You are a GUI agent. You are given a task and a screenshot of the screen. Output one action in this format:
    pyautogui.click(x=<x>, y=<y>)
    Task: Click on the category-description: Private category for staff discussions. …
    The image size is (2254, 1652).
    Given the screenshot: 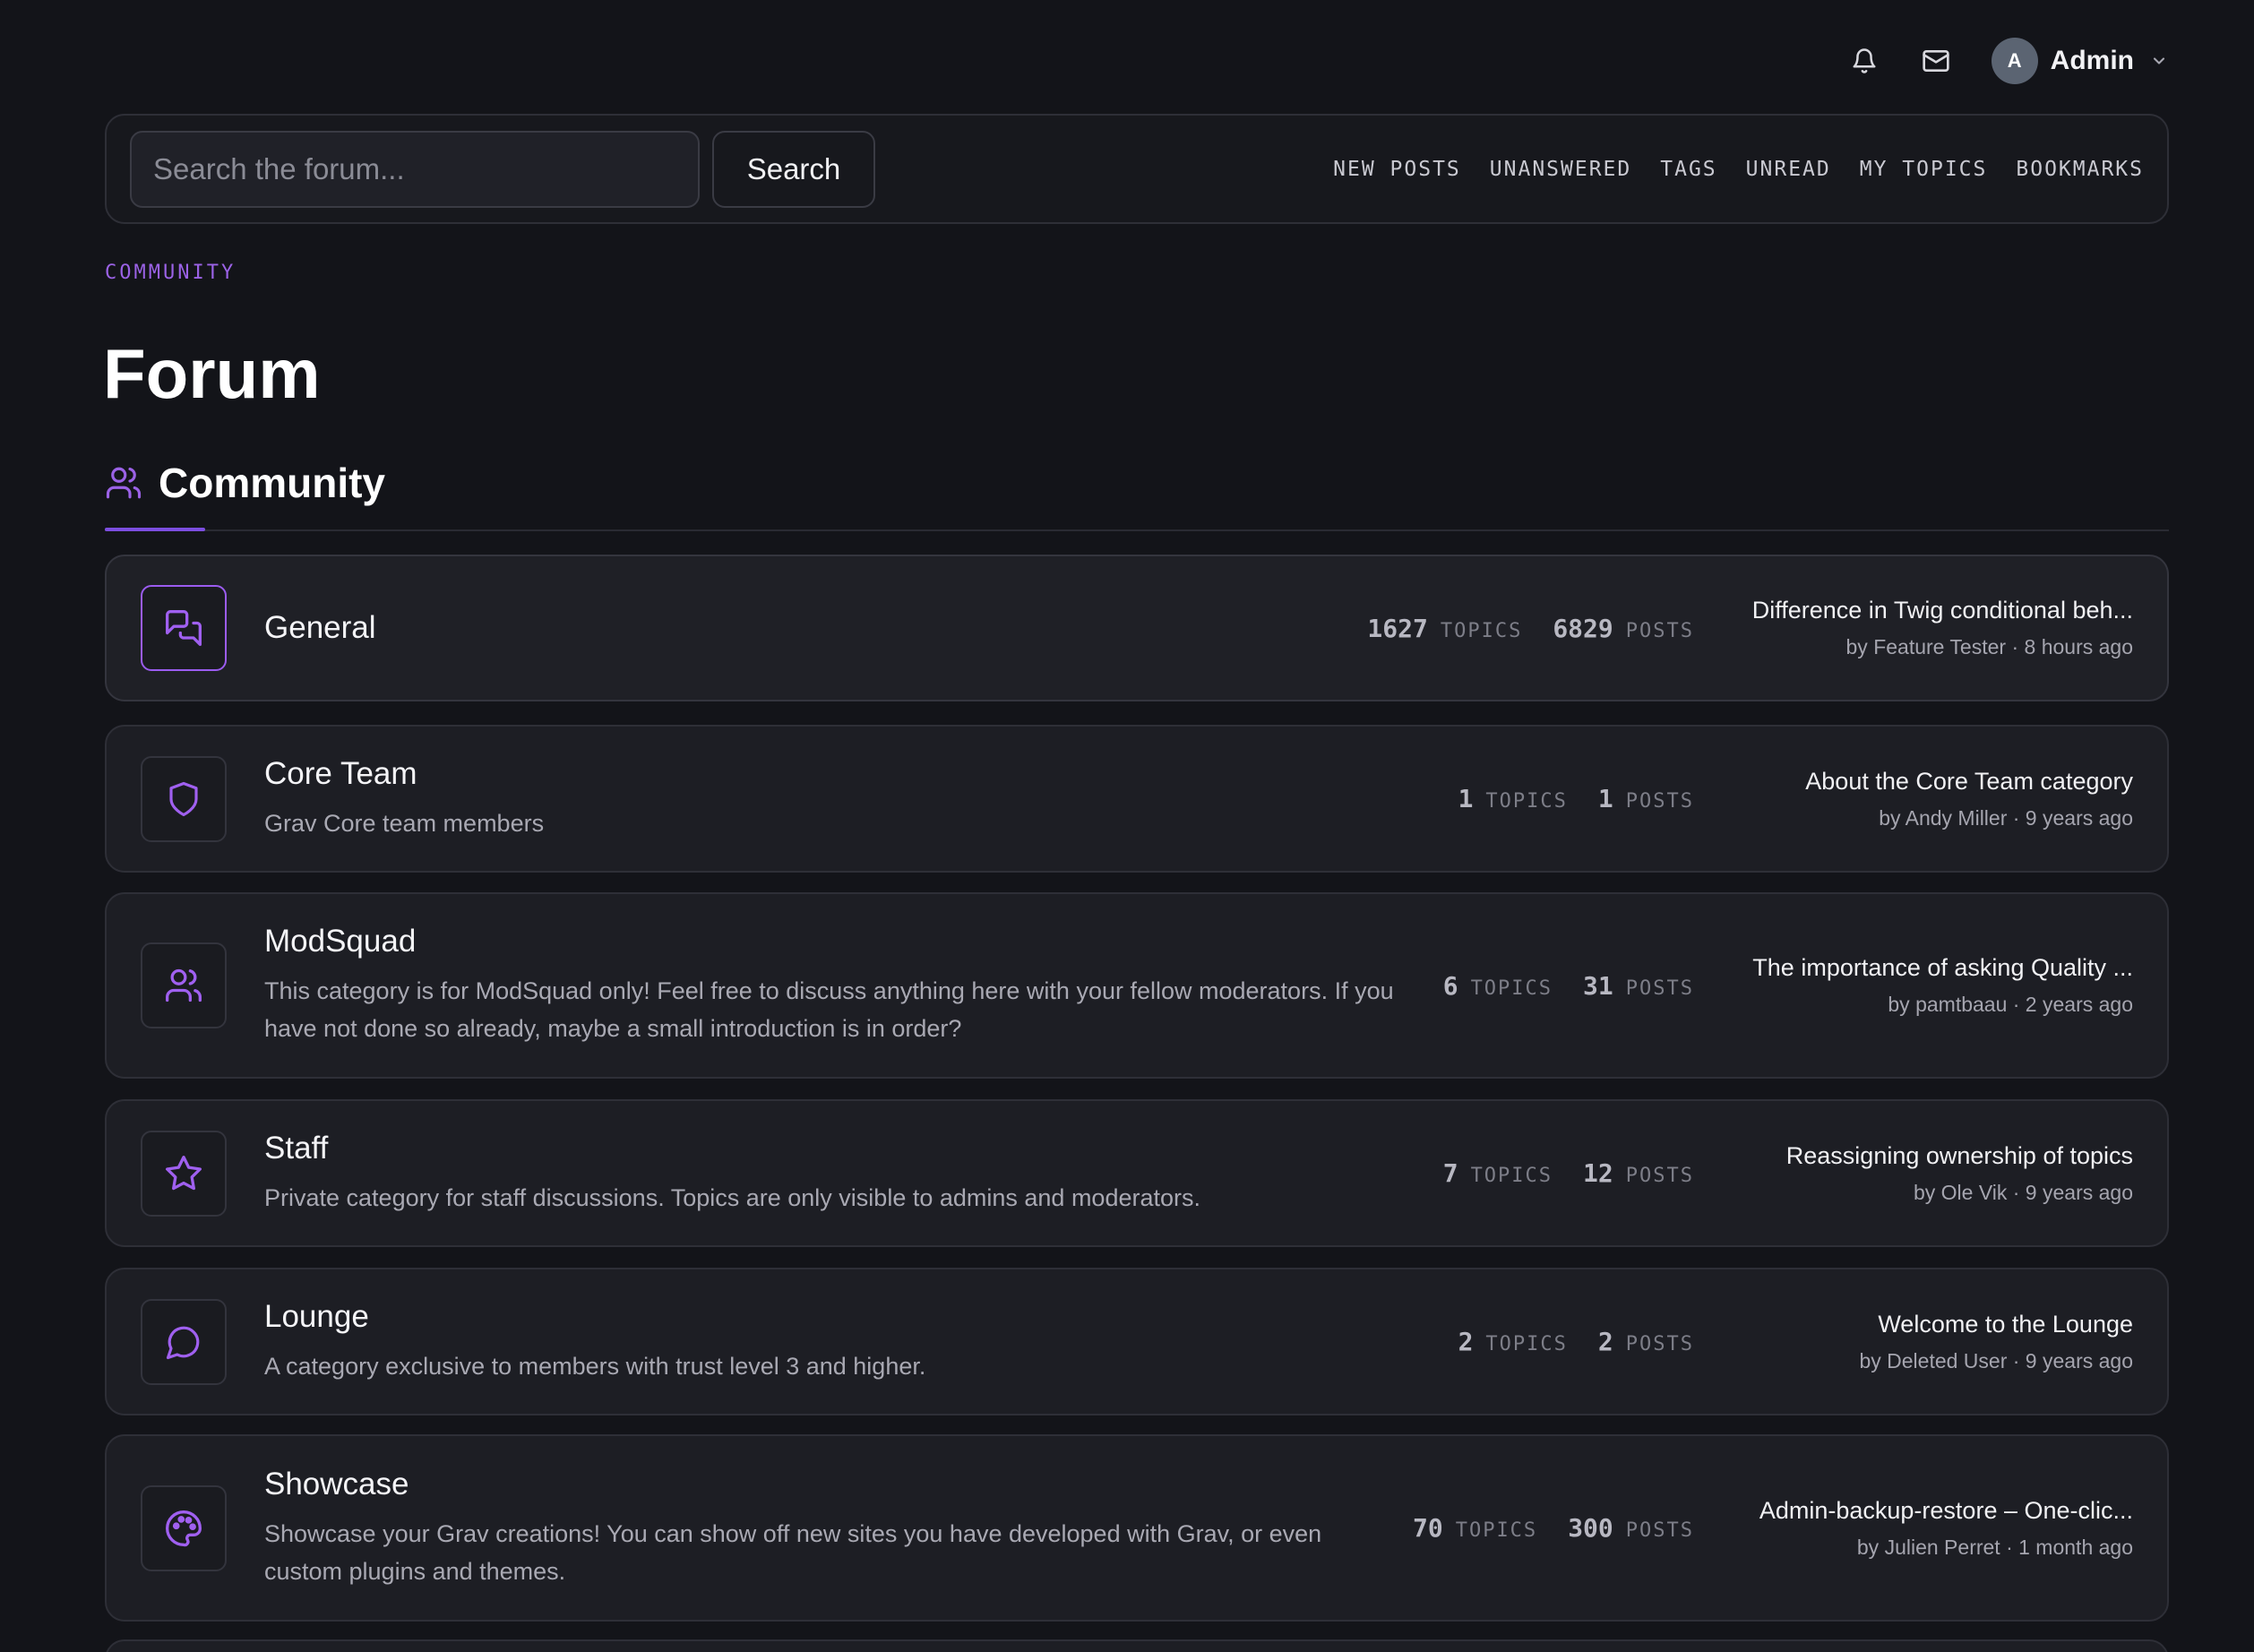 What is the action you would take?
    pyautogui.click(x=732, y=1197)
    